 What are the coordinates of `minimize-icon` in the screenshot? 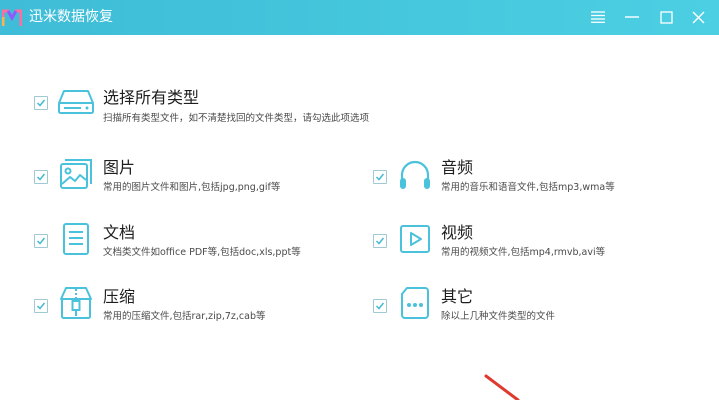 It's located at (632, 17).